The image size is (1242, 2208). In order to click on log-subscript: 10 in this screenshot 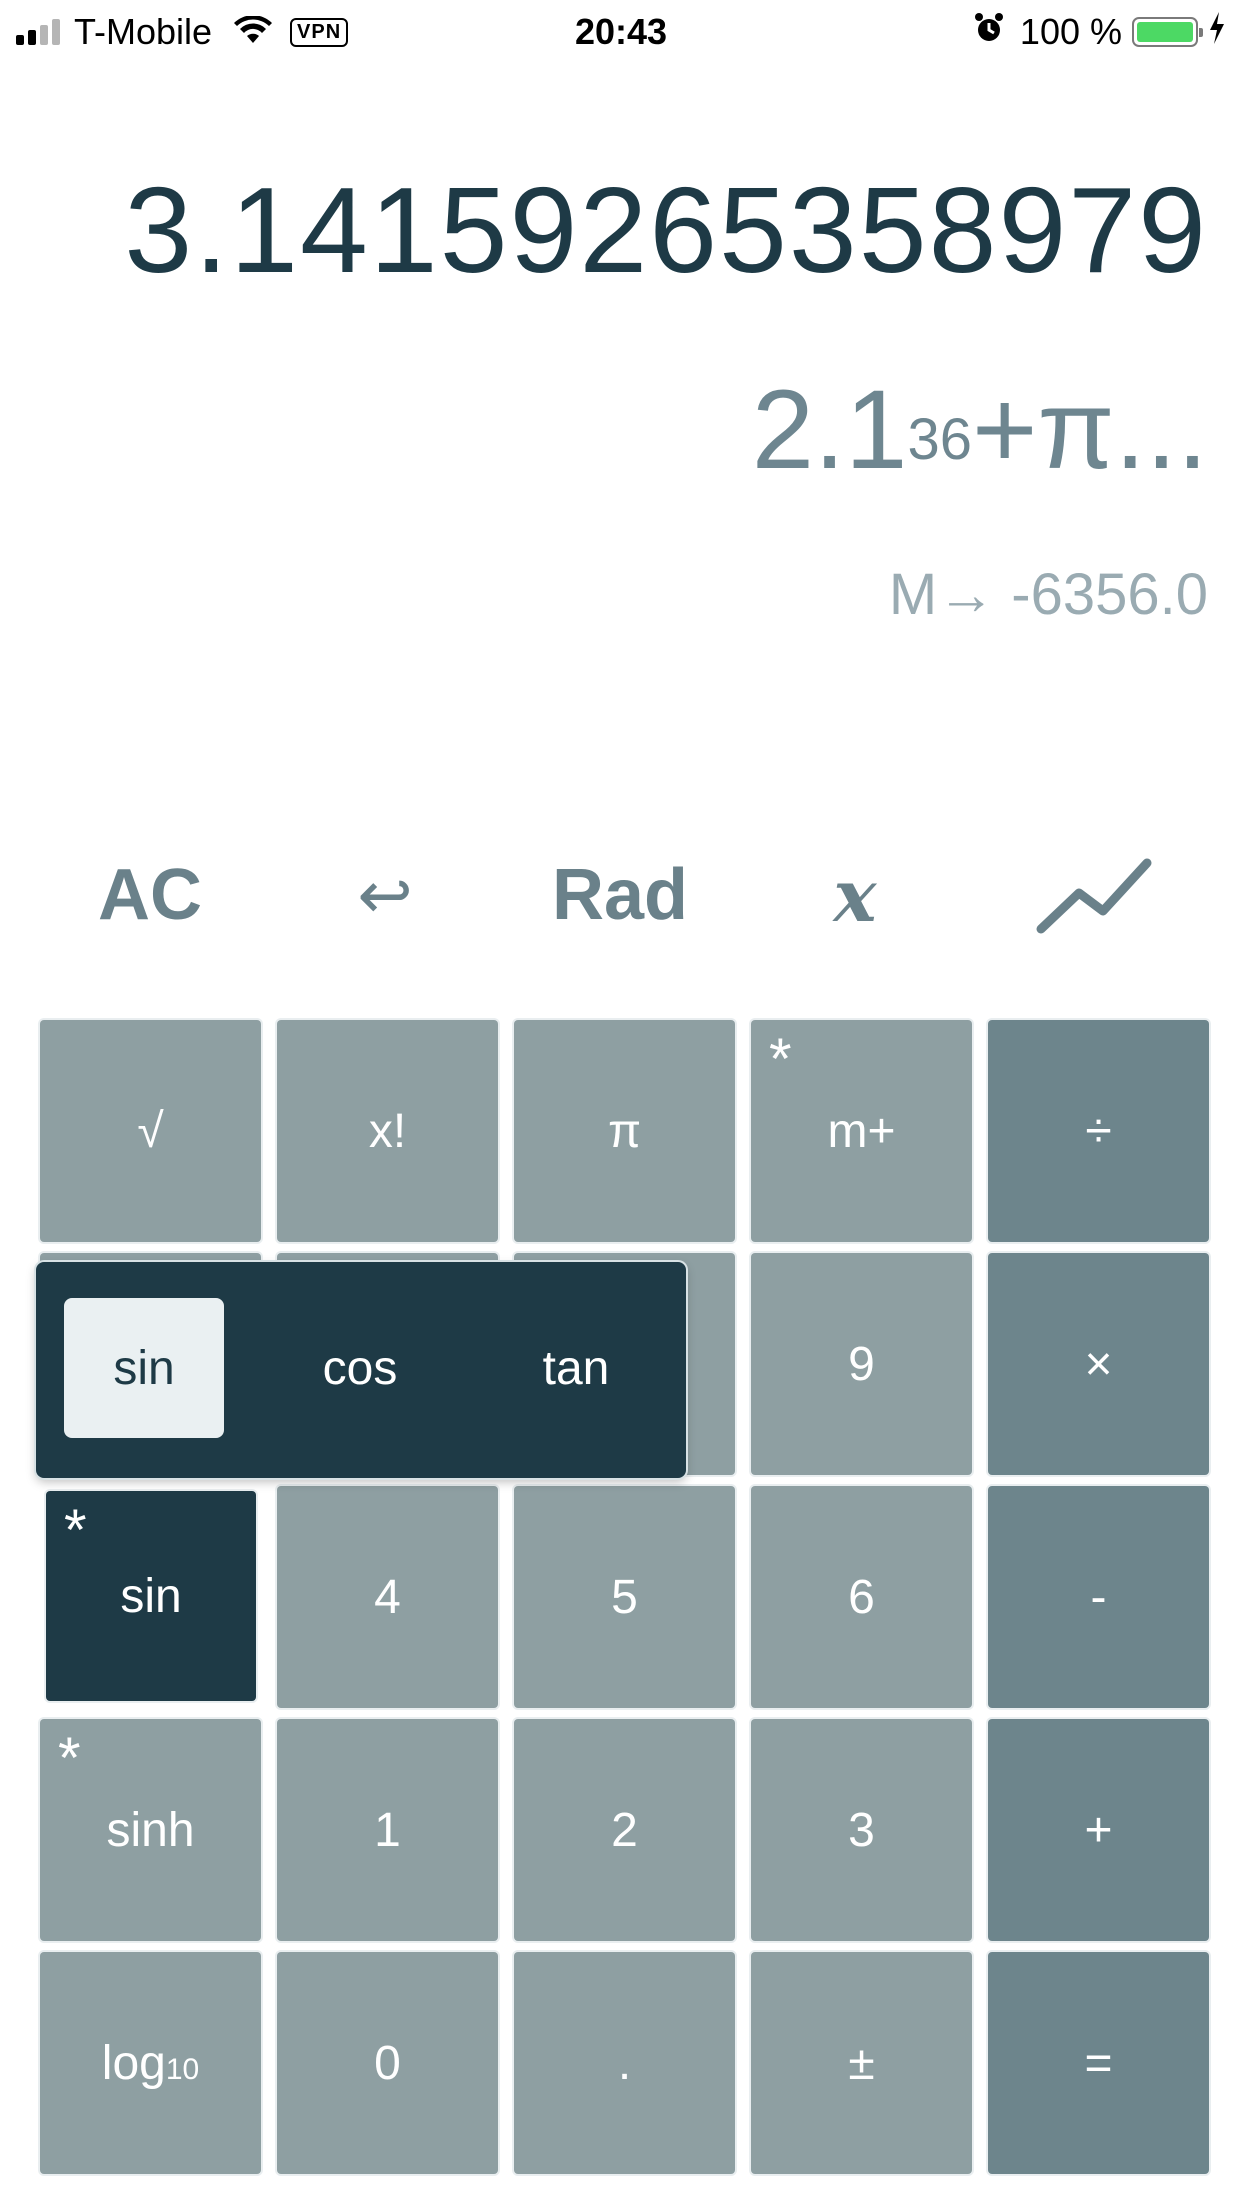, I will do `click(182, 2069)`.